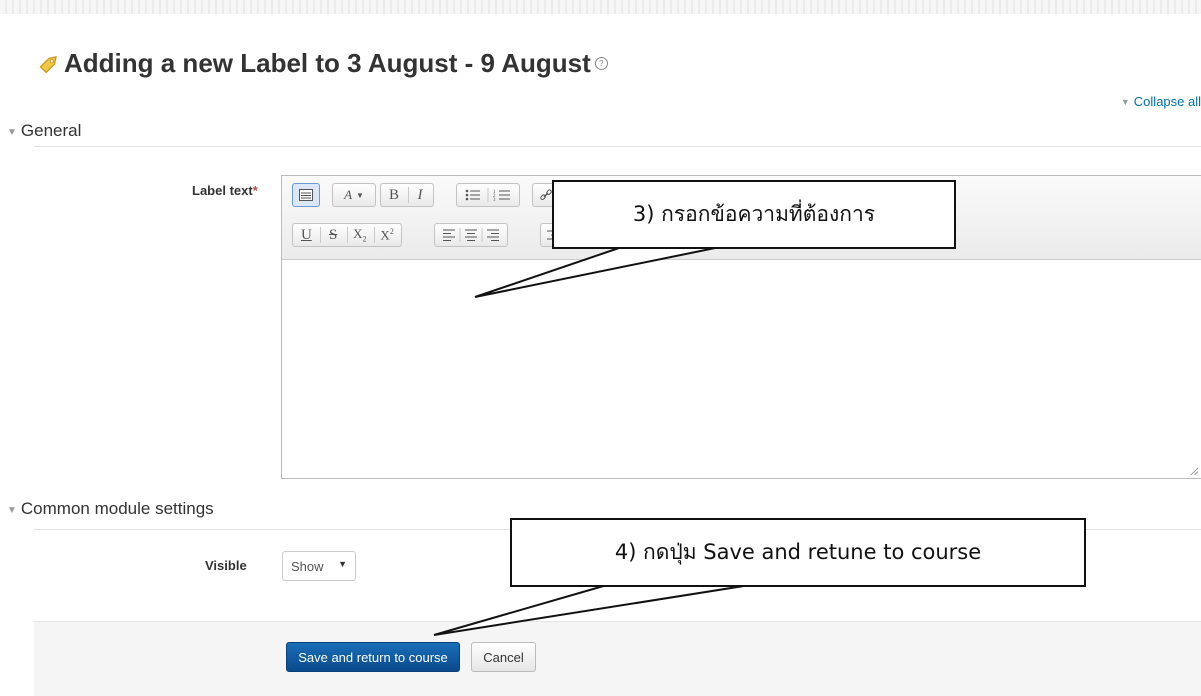 The height and width of the screenshot is (696, 1201). What do you see at coordinates (798, 552) in the screenshot?
I see `annotation-step4: 4) กดปุ่ม Save and retune to course` at bounding box center [798, 552].